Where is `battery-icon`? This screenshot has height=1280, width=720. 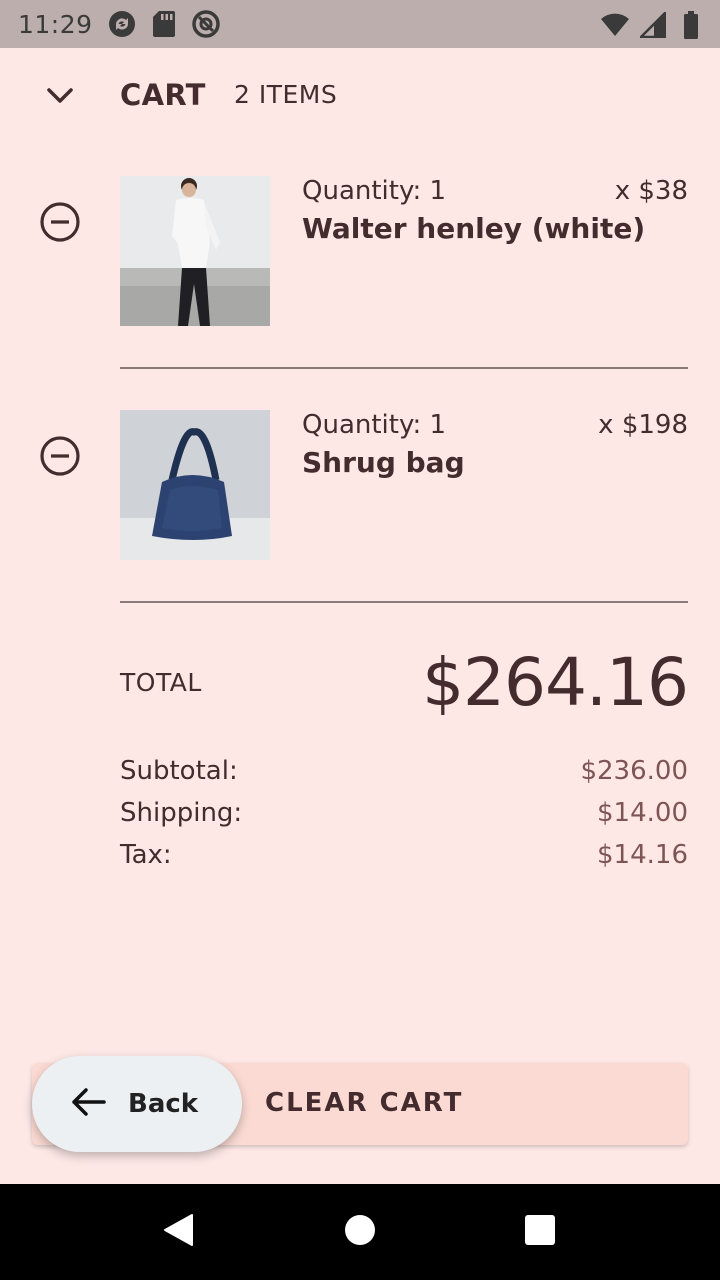
battery-icon is located at coordinates (691, 25).